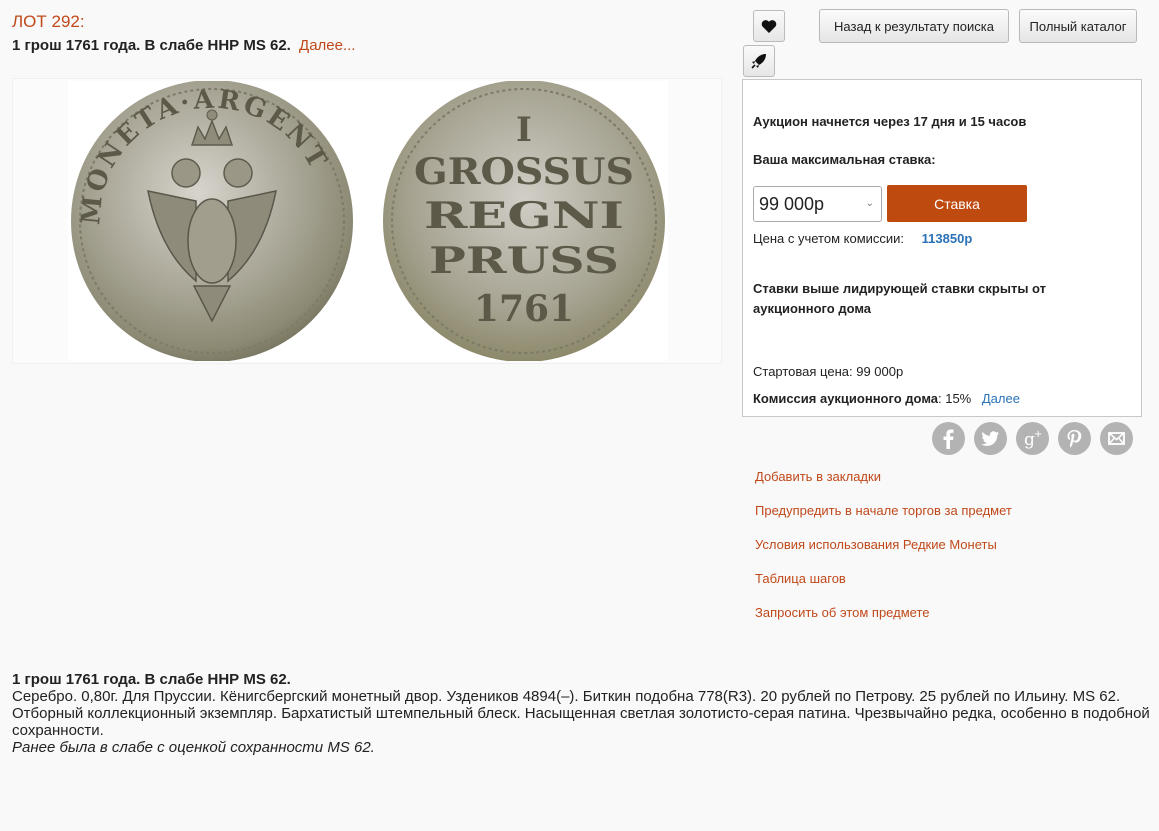 The height and width of the screenshot is (831, 1159). I want to click on bid-steps-table-link: Таблица шагов, so click(800, 578).